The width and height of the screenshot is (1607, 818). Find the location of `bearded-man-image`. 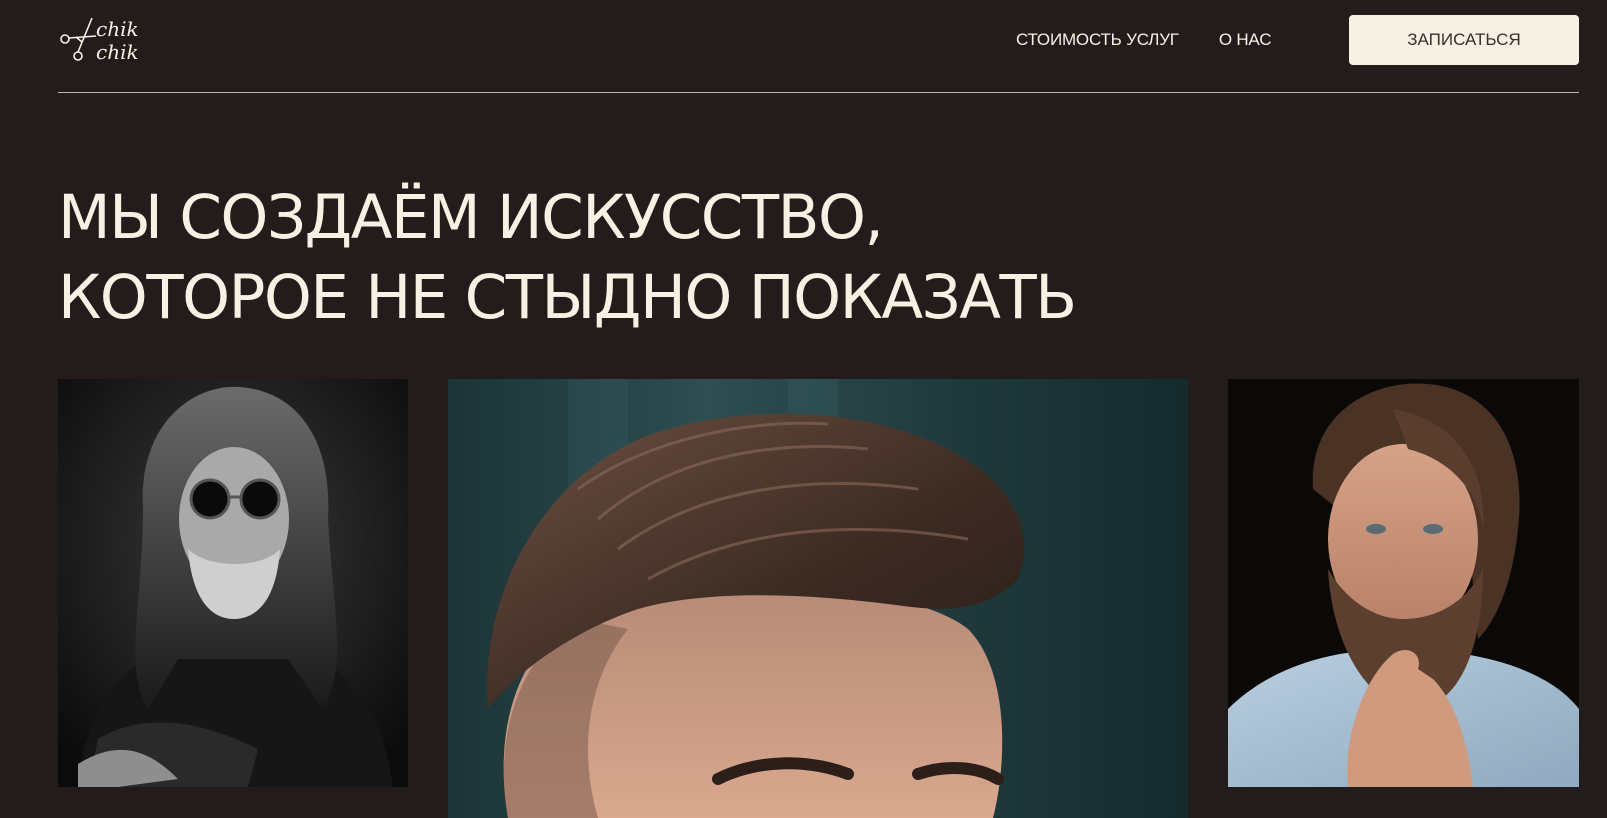

bearded-man-image is located at coordinates (1403, 583).